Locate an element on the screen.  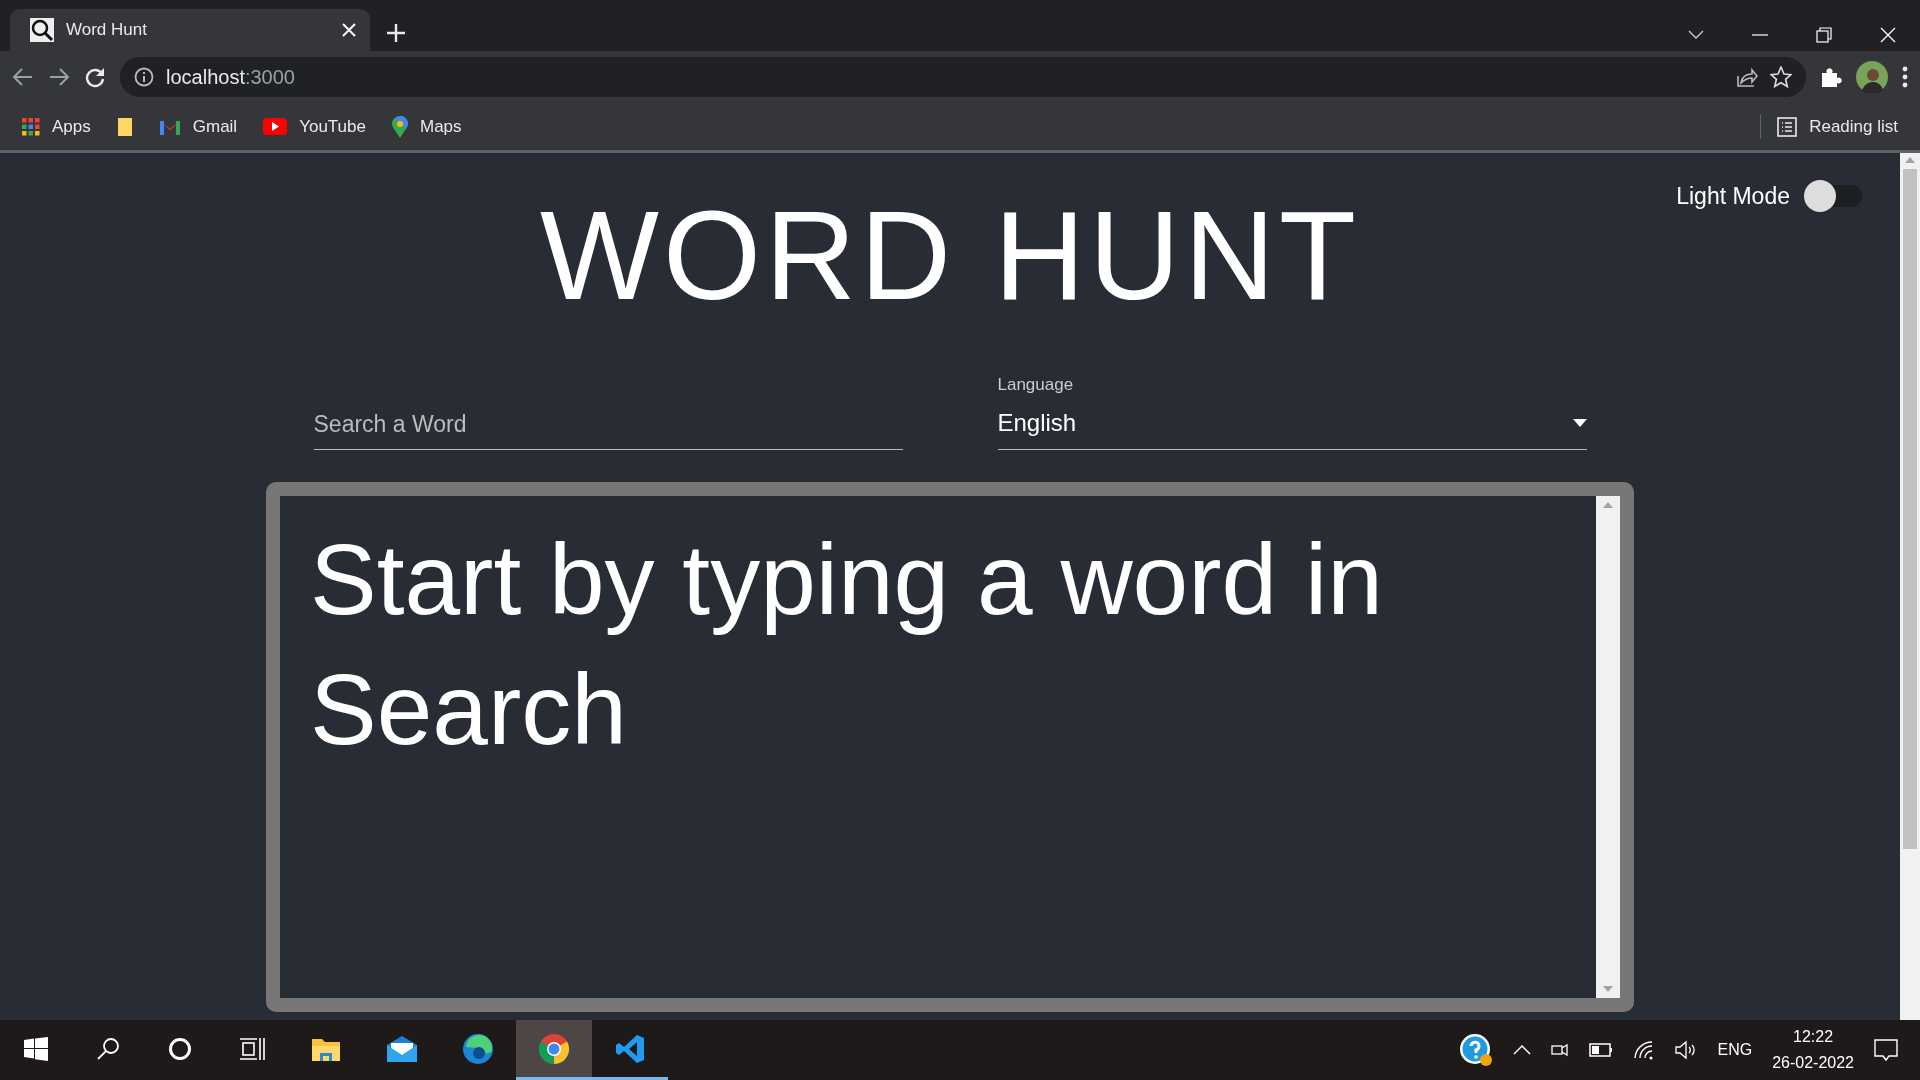
speaker-icon is located at coordinates (1686, 1050).